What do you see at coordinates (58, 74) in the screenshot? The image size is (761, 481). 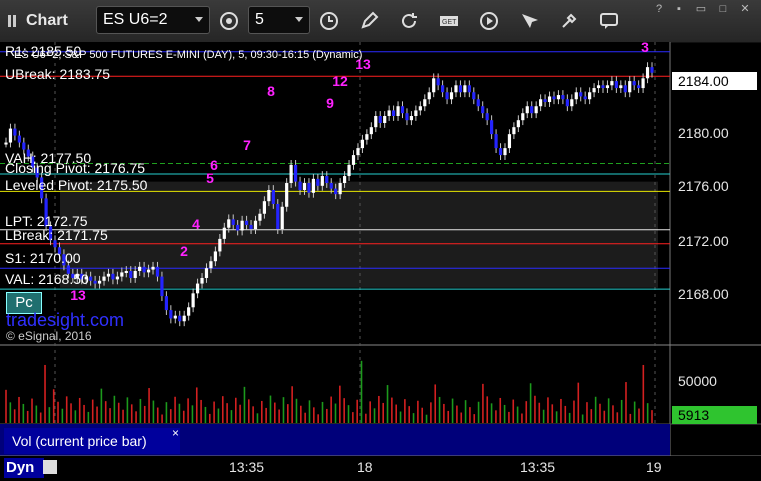 I see `level-label-ubreak: UBreak: 2183.75` at bounding box center [58, 74].